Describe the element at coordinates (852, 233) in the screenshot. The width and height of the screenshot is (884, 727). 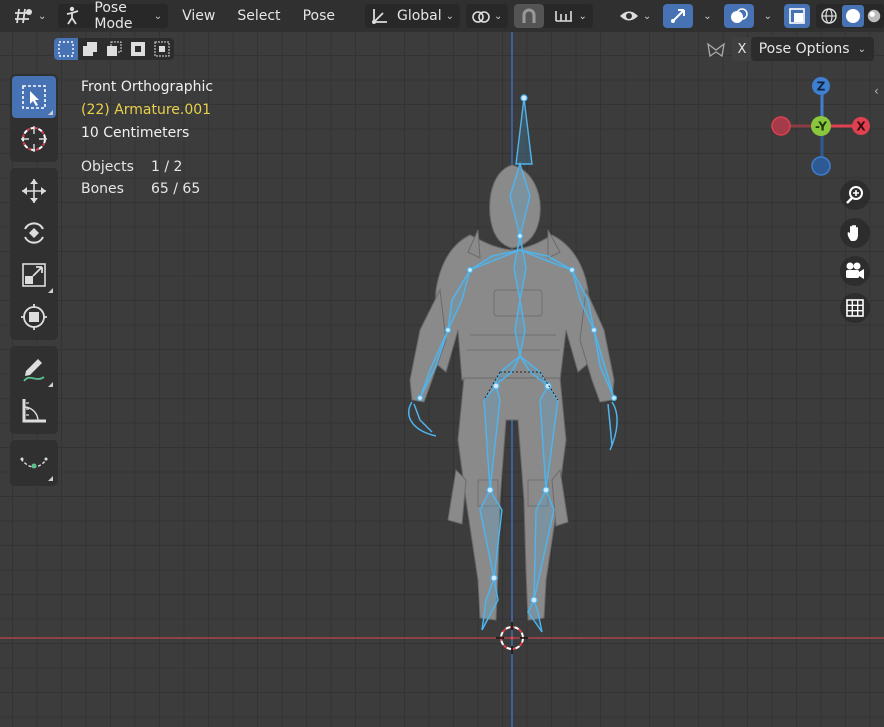
I see `hand-icon` at that location.